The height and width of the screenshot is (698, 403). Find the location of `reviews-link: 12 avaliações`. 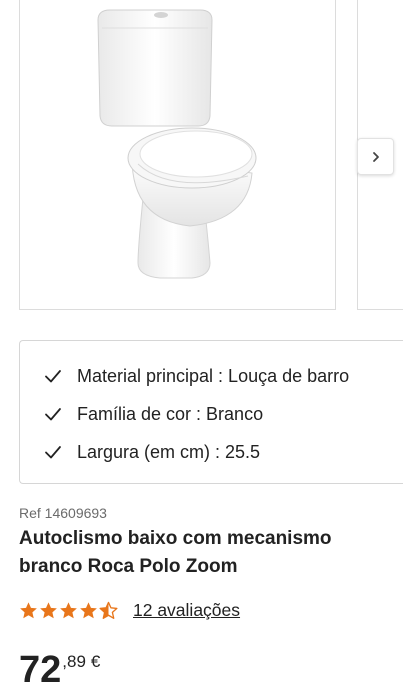

reviews-link: 12 avaliações is located at coordinates (186, 610).